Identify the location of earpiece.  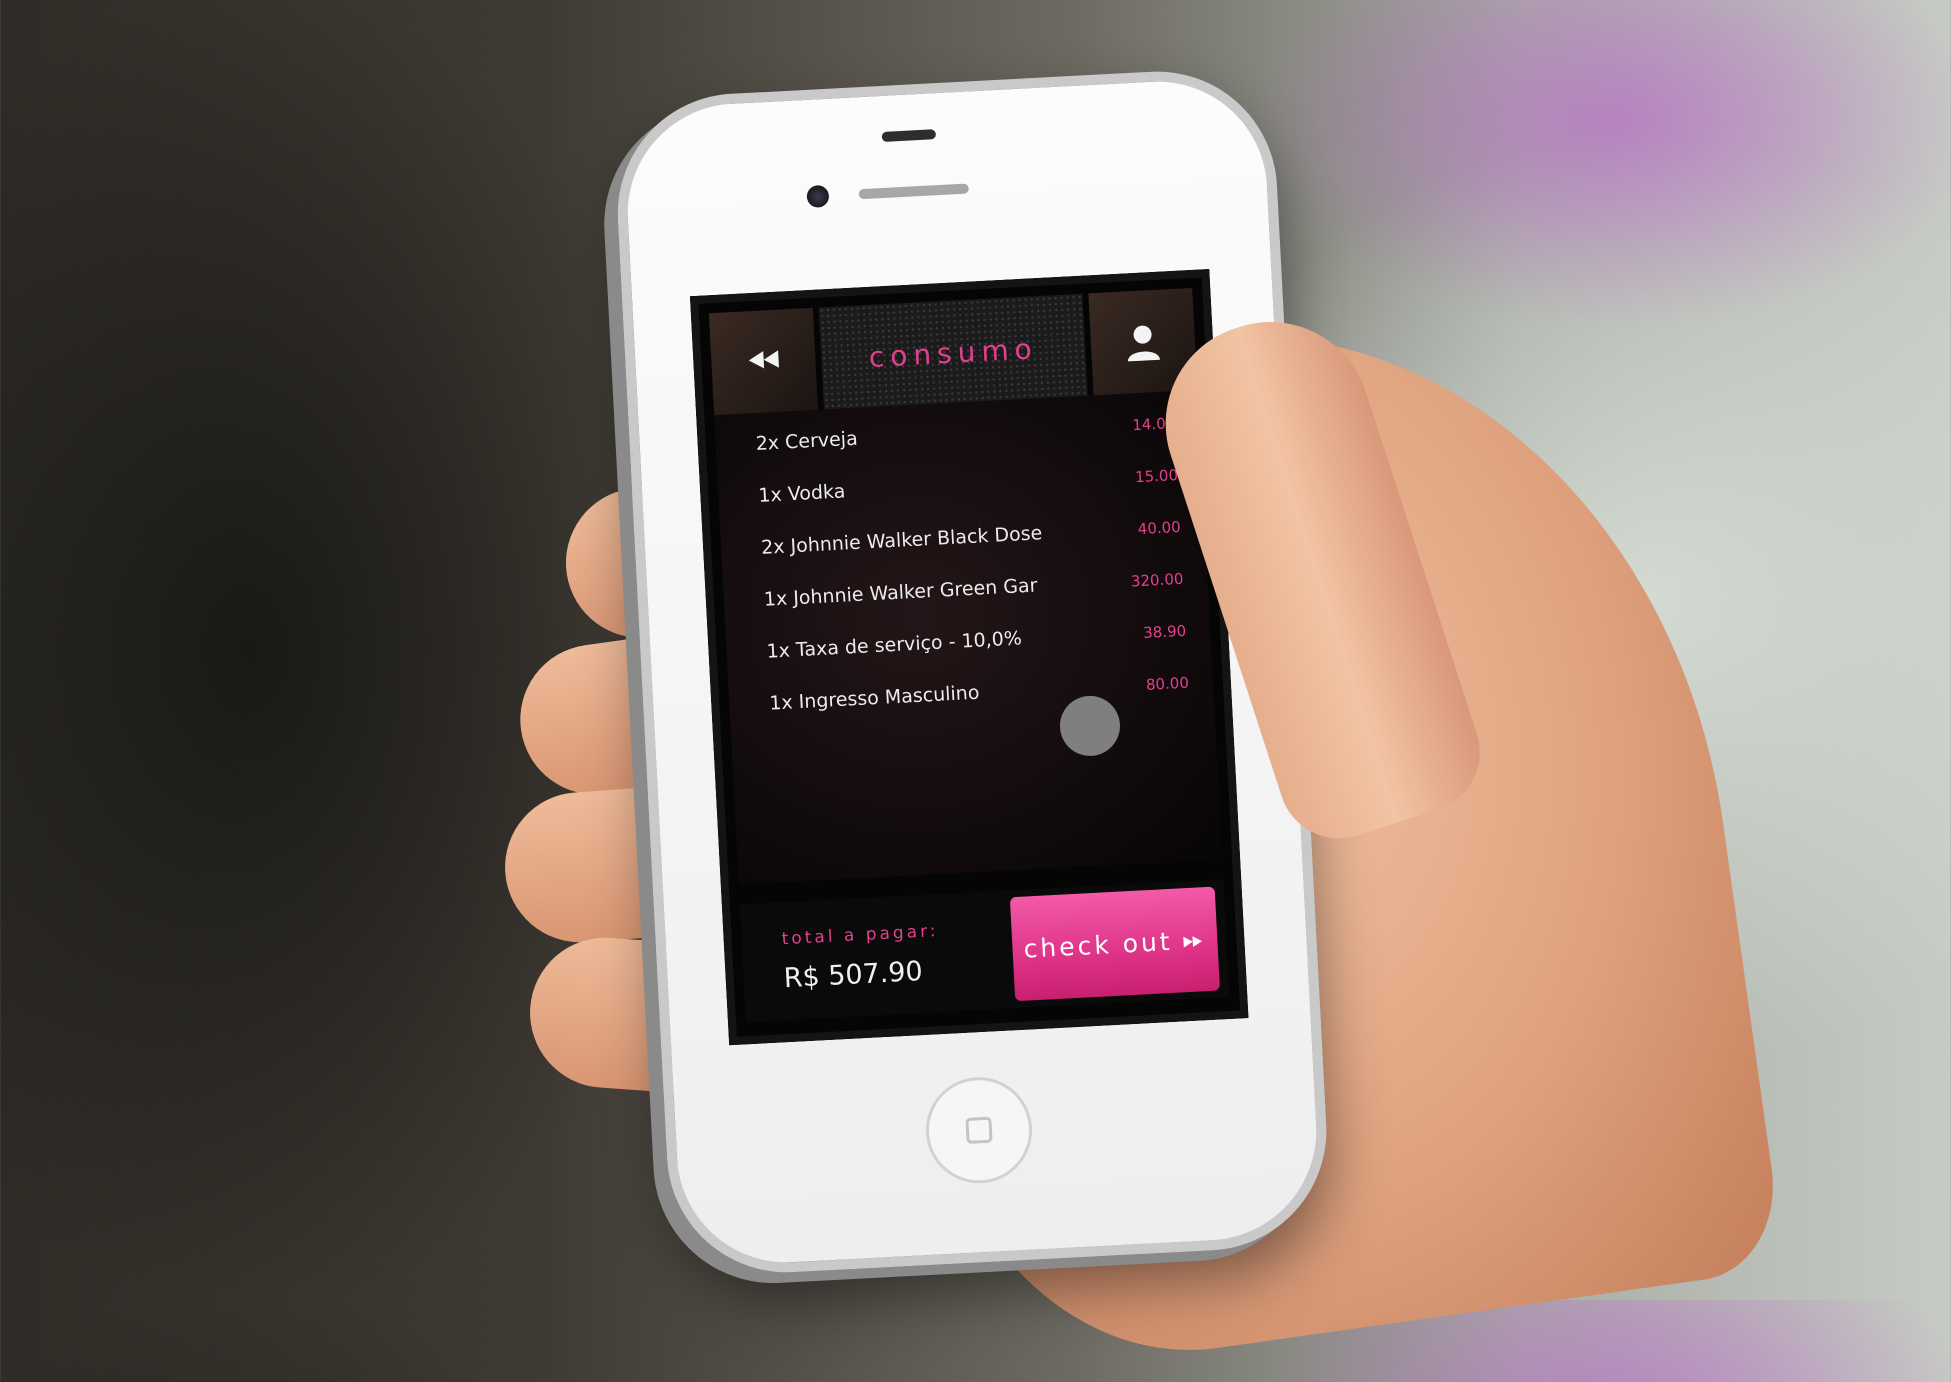
(909, 135).